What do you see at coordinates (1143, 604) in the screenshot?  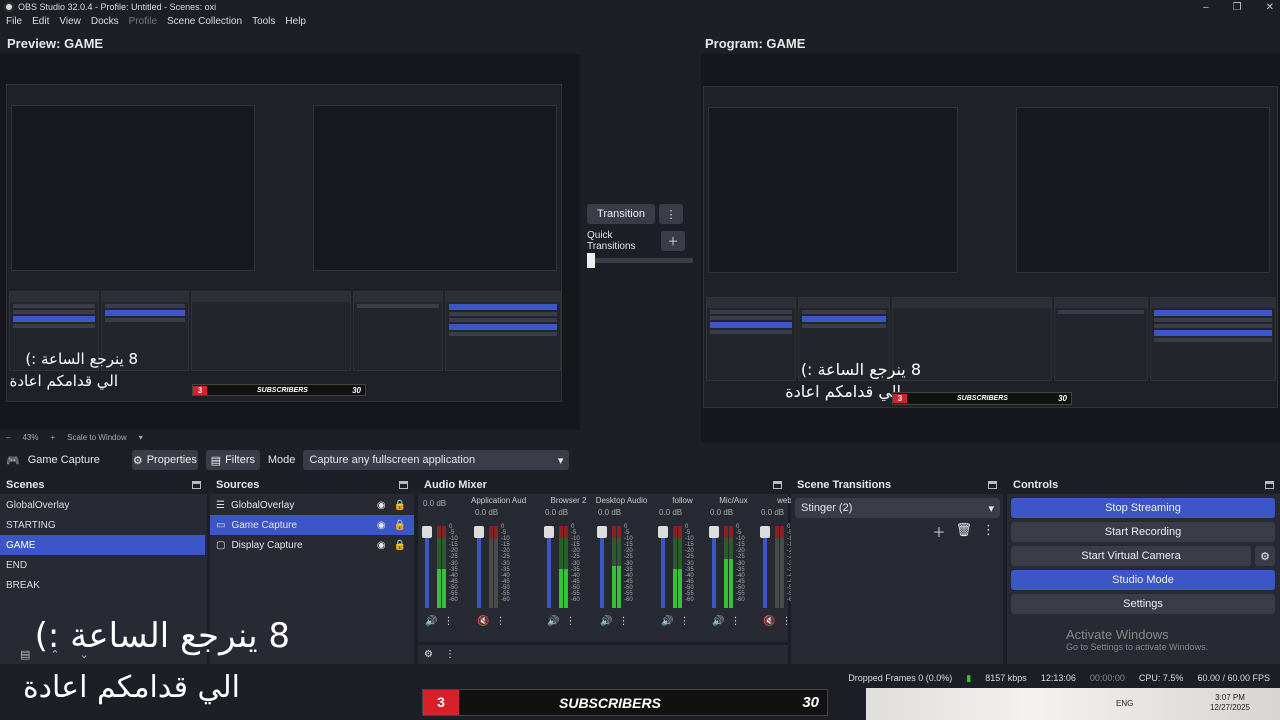 I see `settings-button: Settings` at bounding box center [1143, 604].